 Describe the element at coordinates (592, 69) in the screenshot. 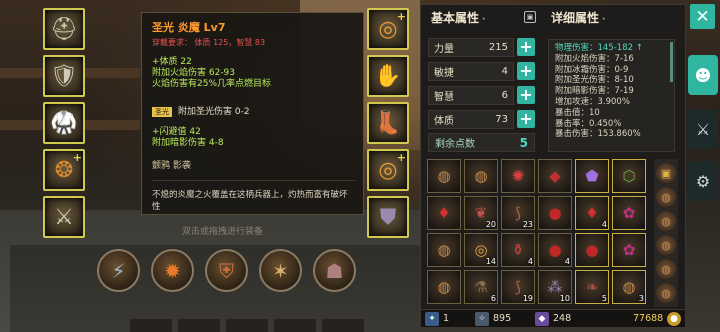

I see `detail-stat: 附加冰霜伤害：0-9` at that location.